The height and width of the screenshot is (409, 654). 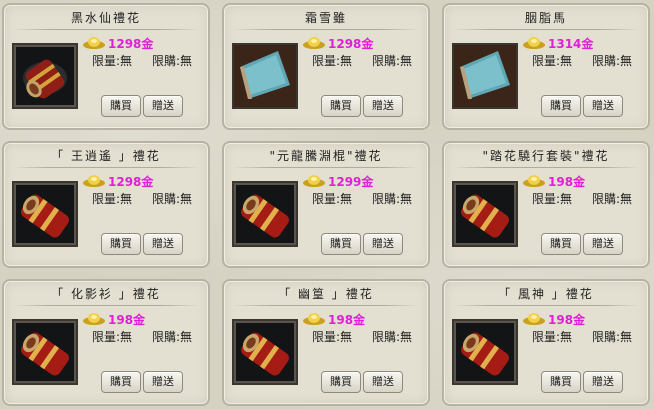 I want to click on shop-item-card: "踏花驍行套裝"禮花 198金 限量:無 限購:無 購買 贈送, so click(x=546, y=204).